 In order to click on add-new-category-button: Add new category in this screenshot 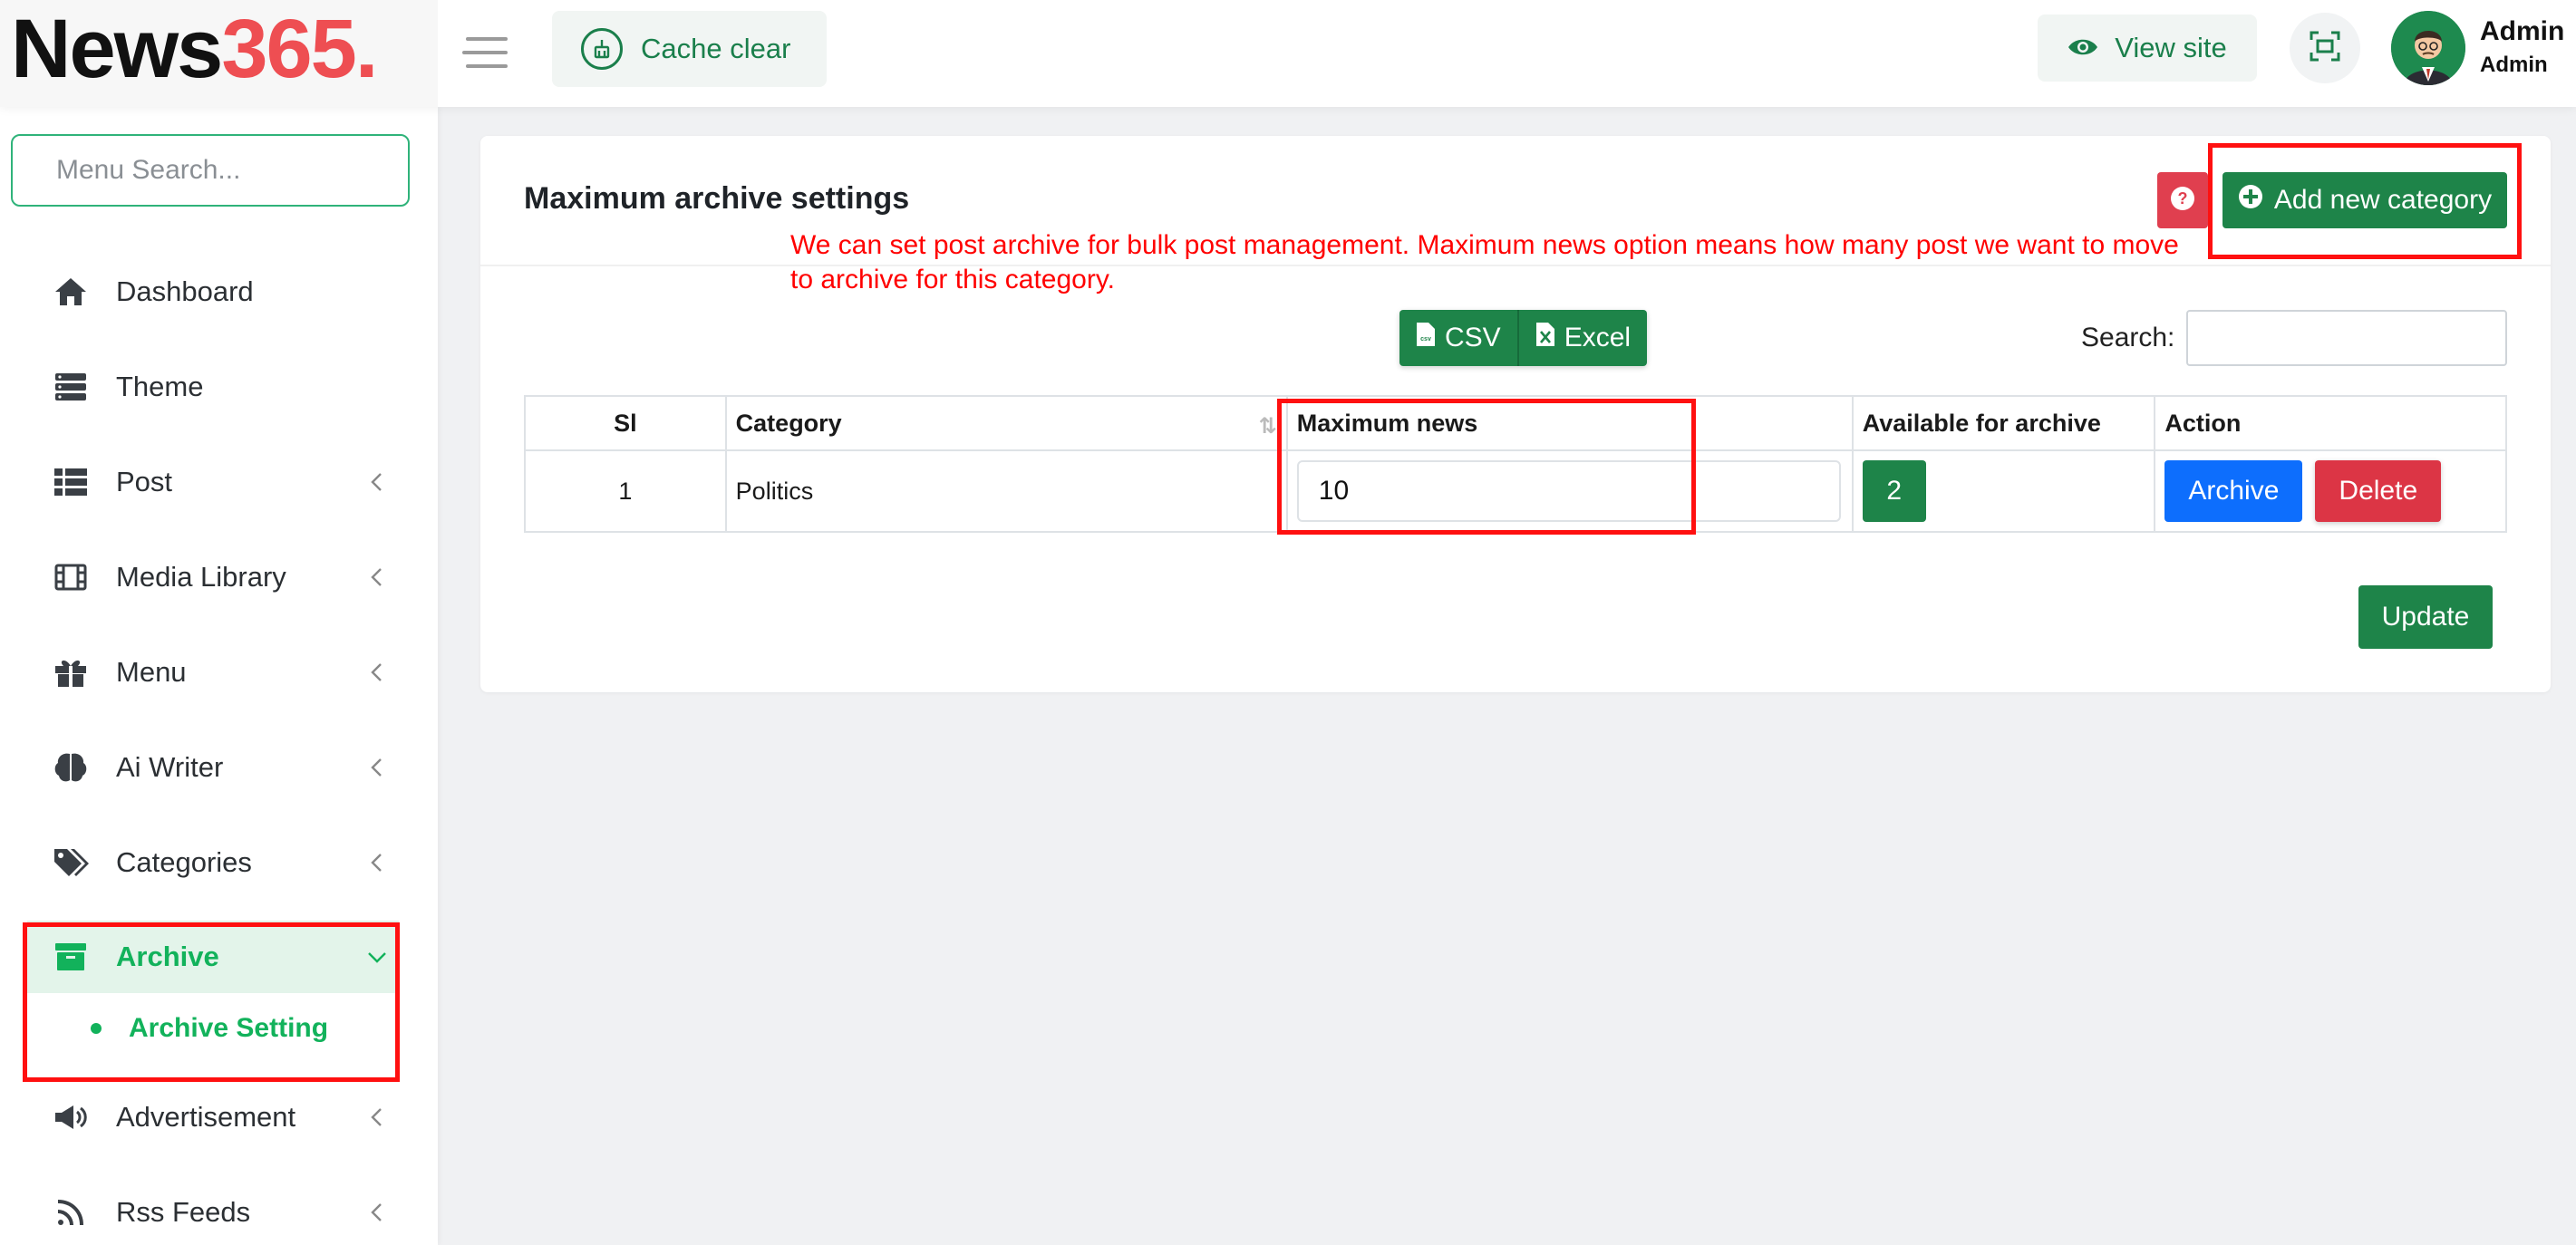, I will do `click(2365, 200)`.